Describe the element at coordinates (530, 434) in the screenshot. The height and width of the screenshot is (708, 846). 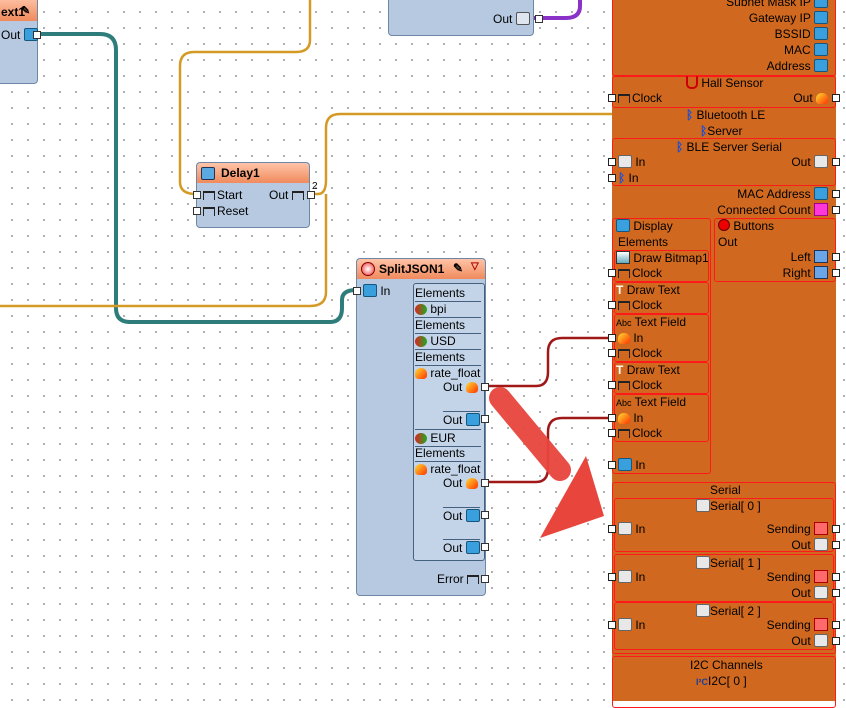
I see `arrow-shaft` at that location.